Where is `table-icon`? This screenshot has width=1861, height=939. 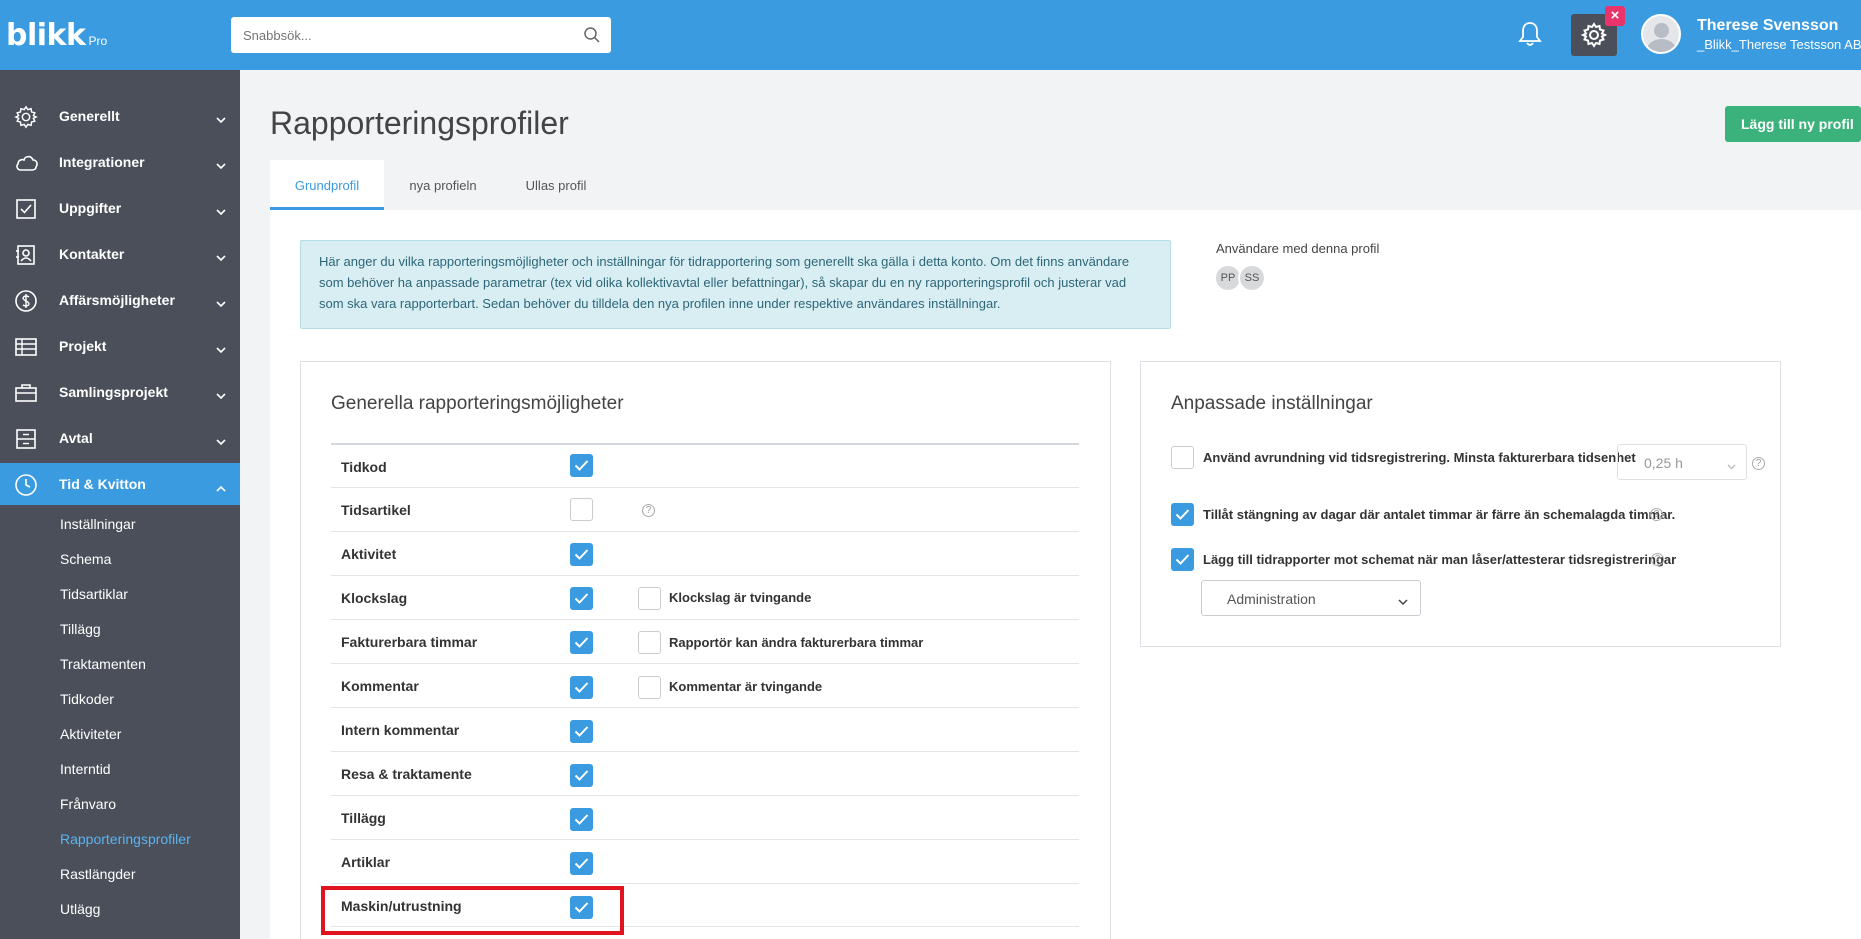
table-icon is located at coordinates (26, 348).